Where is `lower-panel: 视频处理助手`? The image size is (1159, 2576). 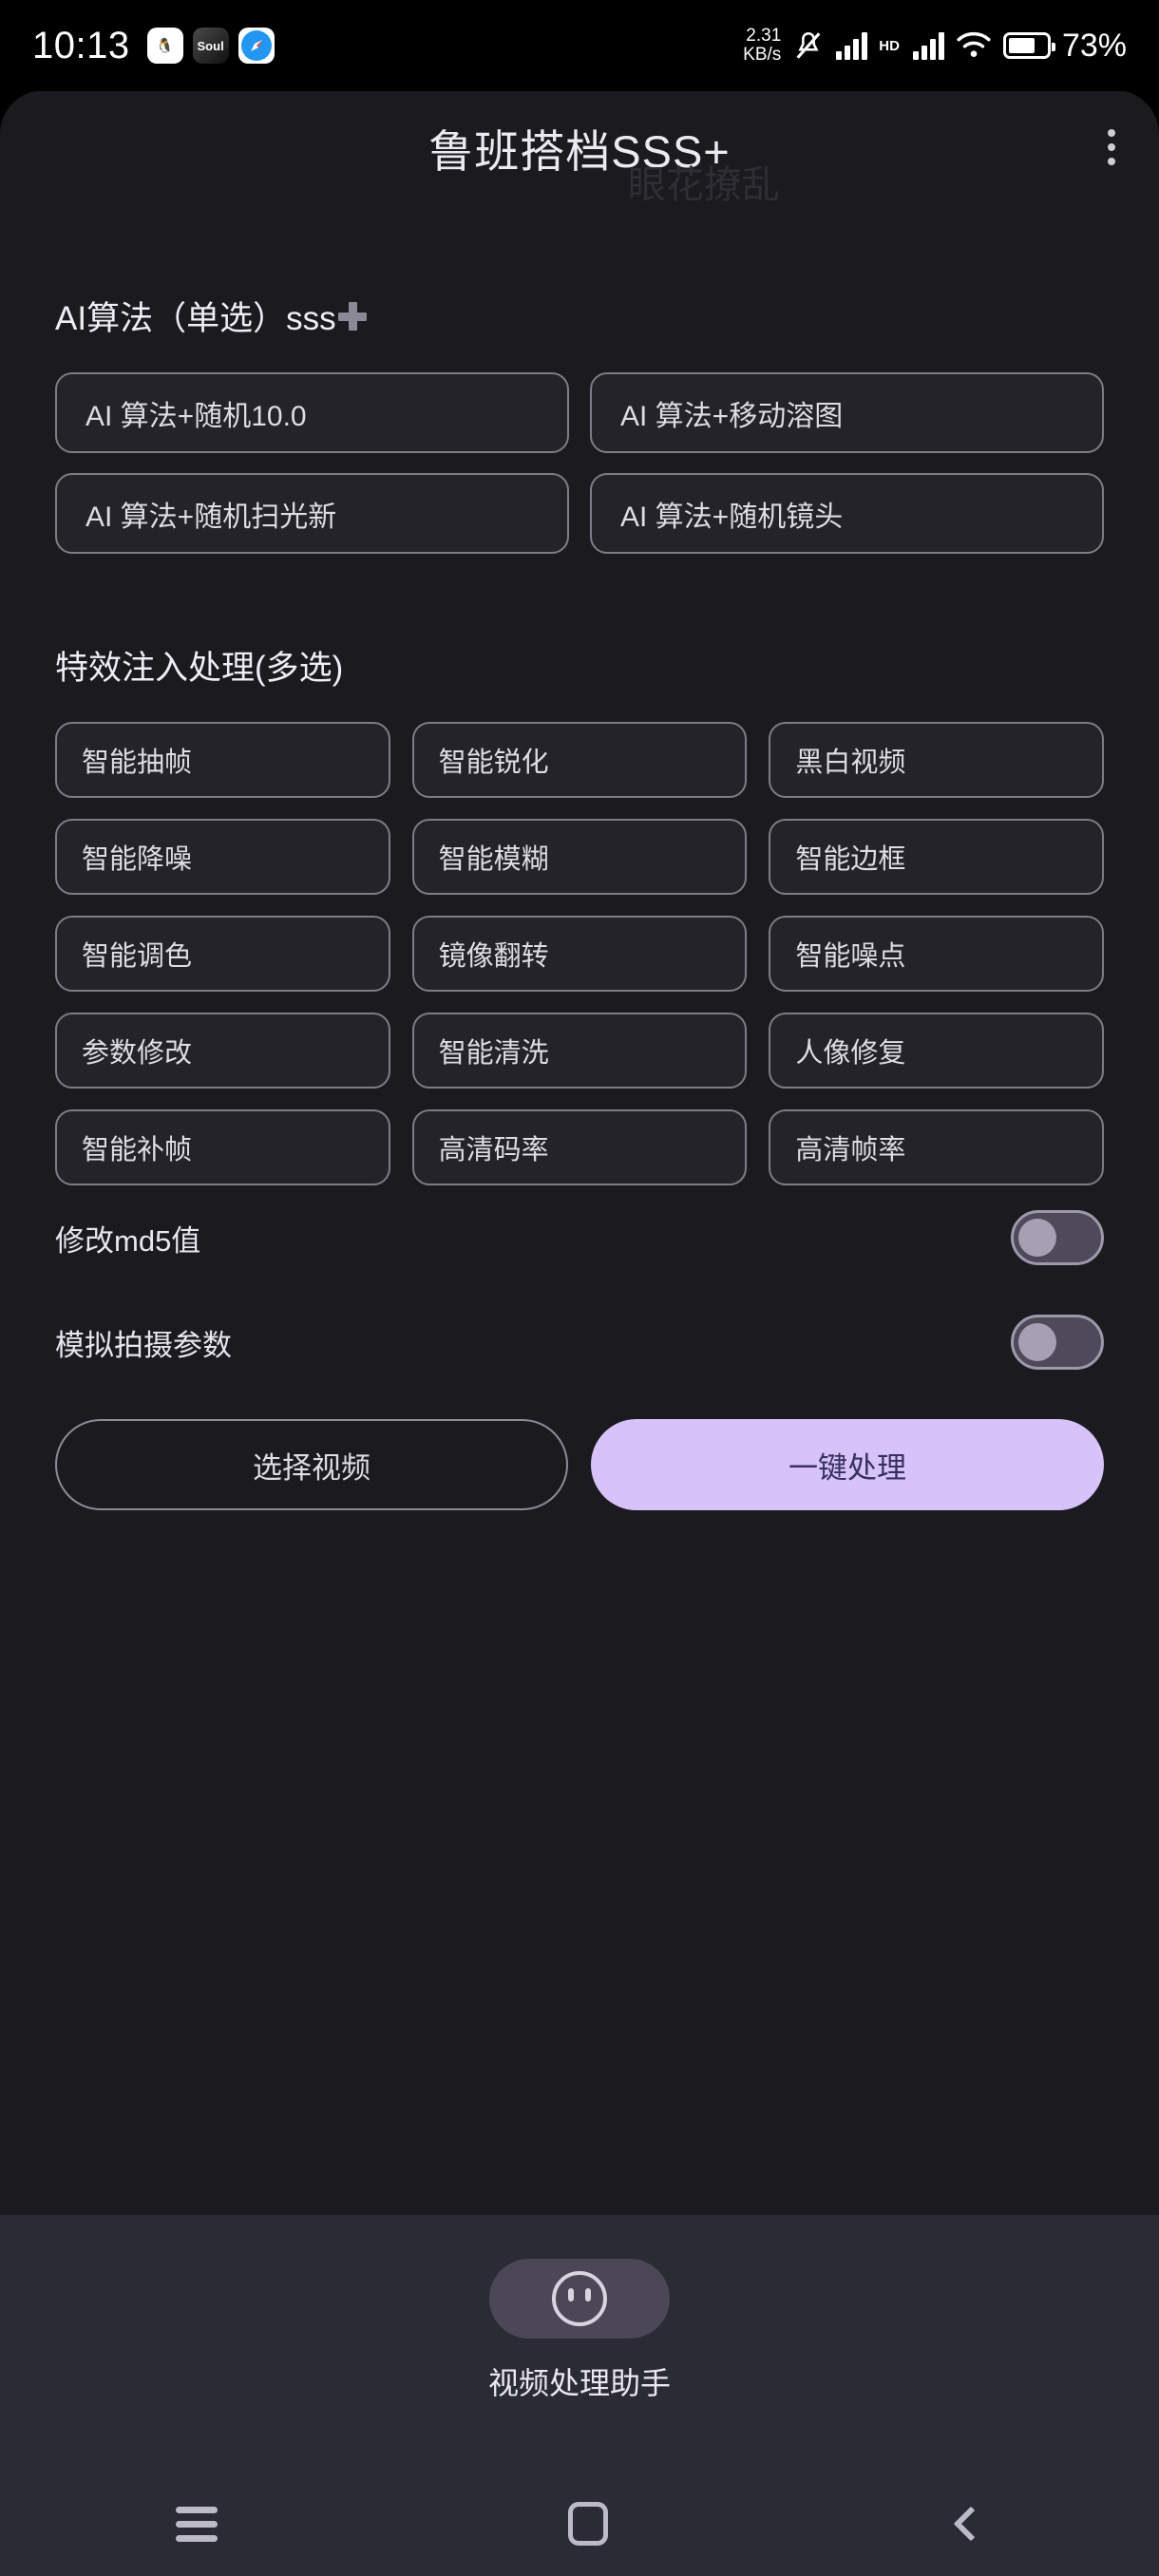
lower-panel: 视频处理助手 is located at coordinates (579, 2395).